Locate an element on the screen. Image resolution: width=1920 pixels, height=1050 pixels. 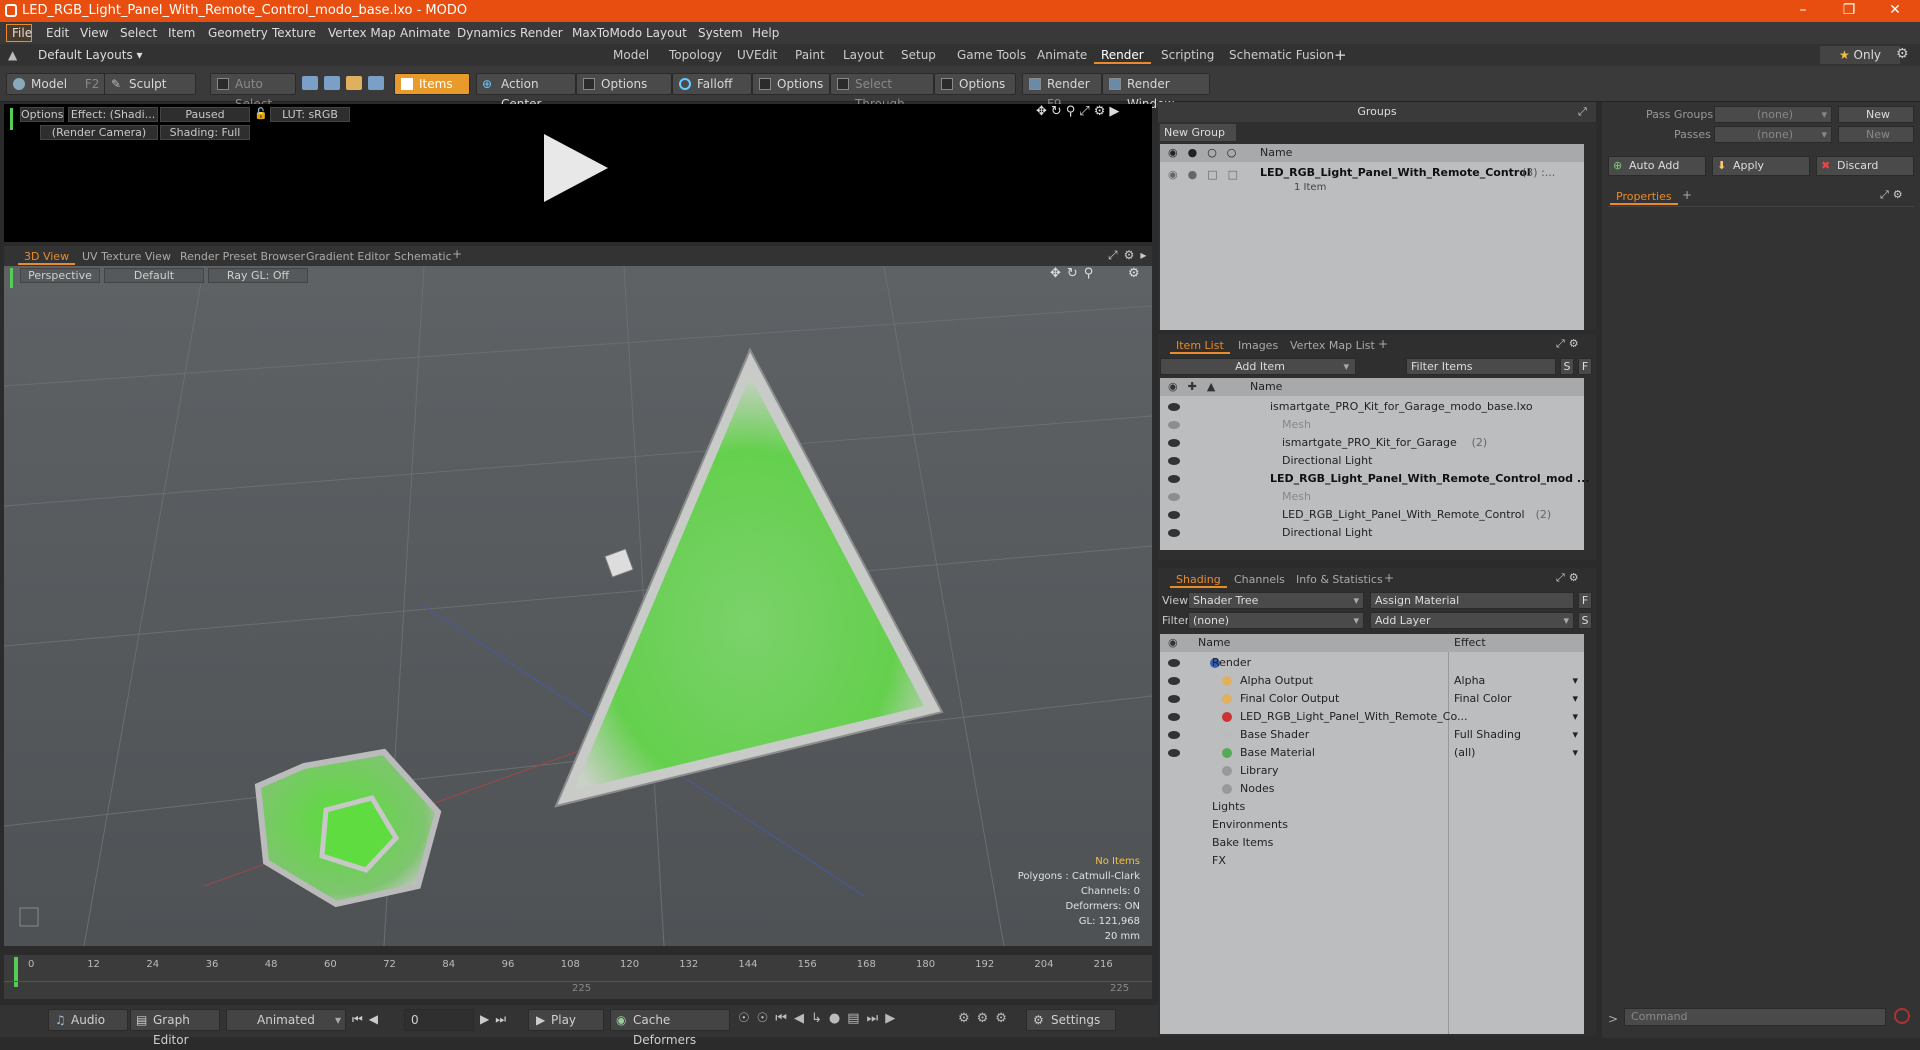
shader-effect-dropdown: Final Color ▾ is located at coordinates (1518, 698).